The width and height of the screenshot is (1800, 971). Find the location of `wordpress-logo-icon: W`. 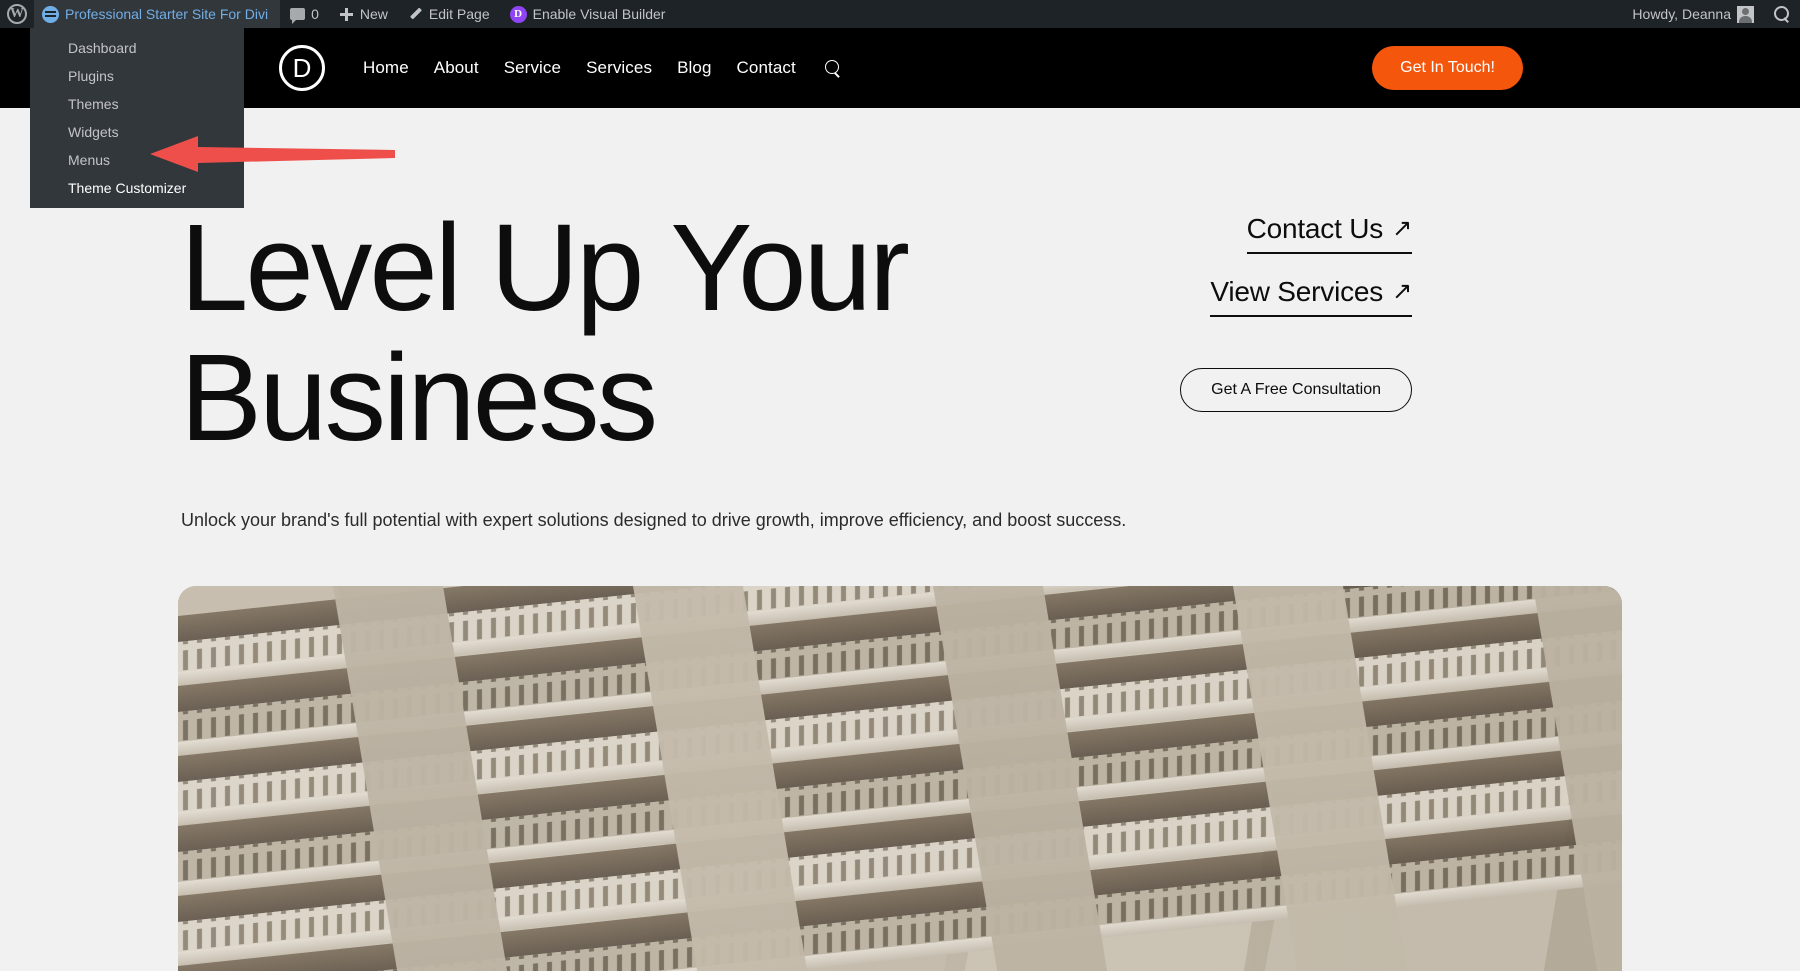

wordpress-logo-icon: W is located at coordinates (17, 14).